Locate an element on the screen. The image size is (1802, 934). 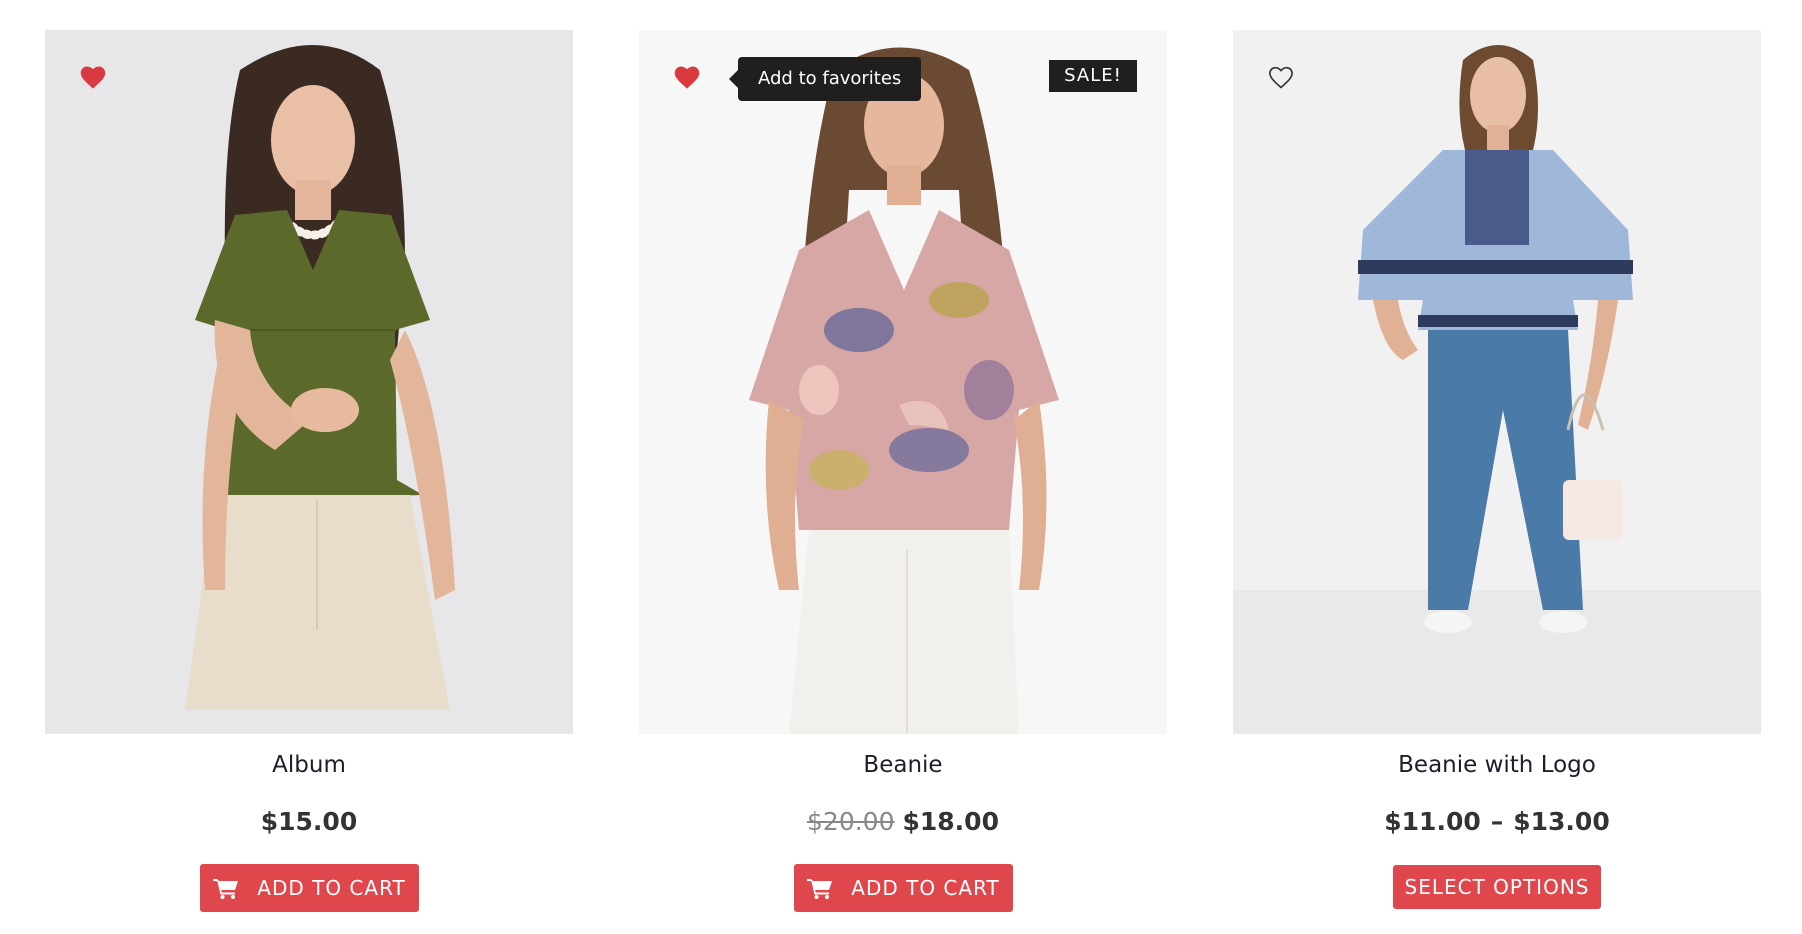
price-min: $11.00 is located at coordinates (1432, 821).